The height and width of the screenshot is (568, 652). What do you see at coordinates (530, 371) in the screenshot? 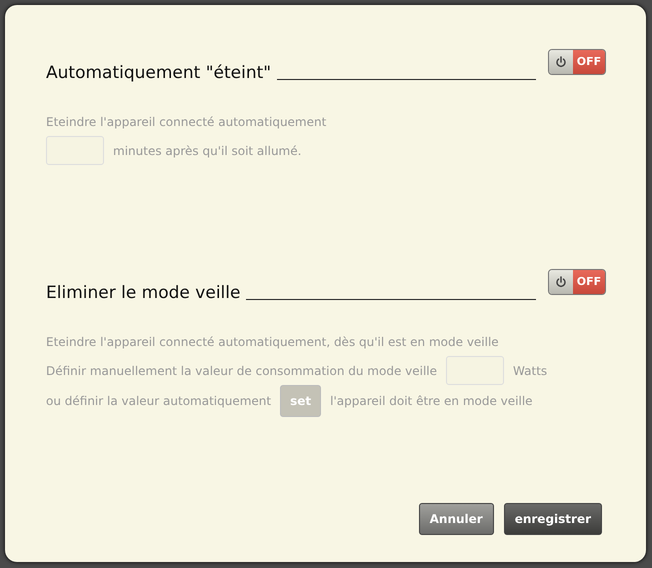
I see `description-text: Watts` at bounding box center [530, 371].